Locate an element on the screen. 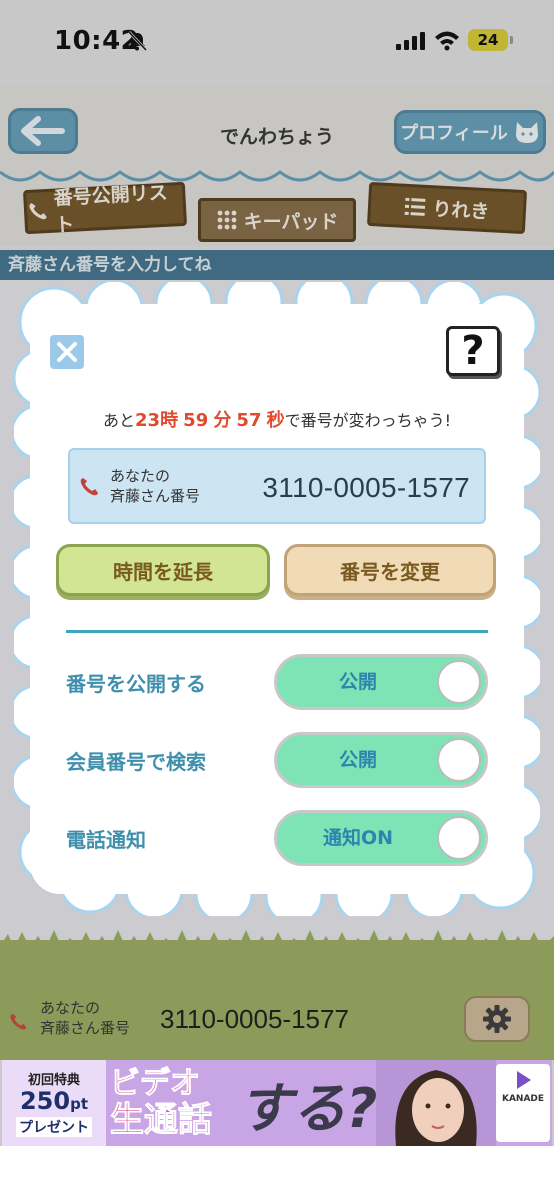 The image size is (554, 1200). setting-label-public-number: 番号を公開する is located at coordinates (136, 684).